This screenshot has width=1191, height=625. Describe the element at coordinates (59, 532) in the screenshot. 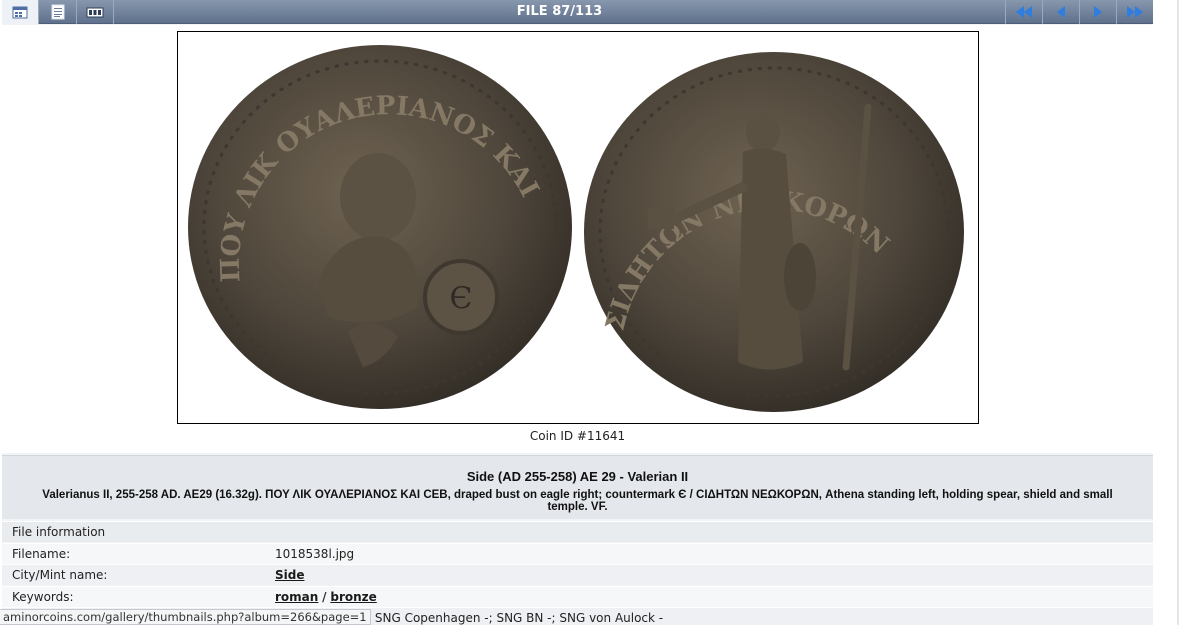

I see `file-information-heading: File information` at that location.